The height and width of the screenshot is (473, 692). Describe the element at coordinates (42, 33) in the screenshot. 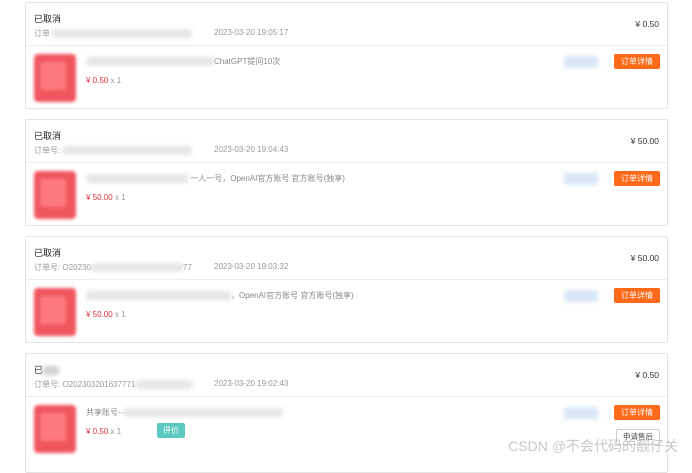

I see `order-number-label: 订单` at that location.